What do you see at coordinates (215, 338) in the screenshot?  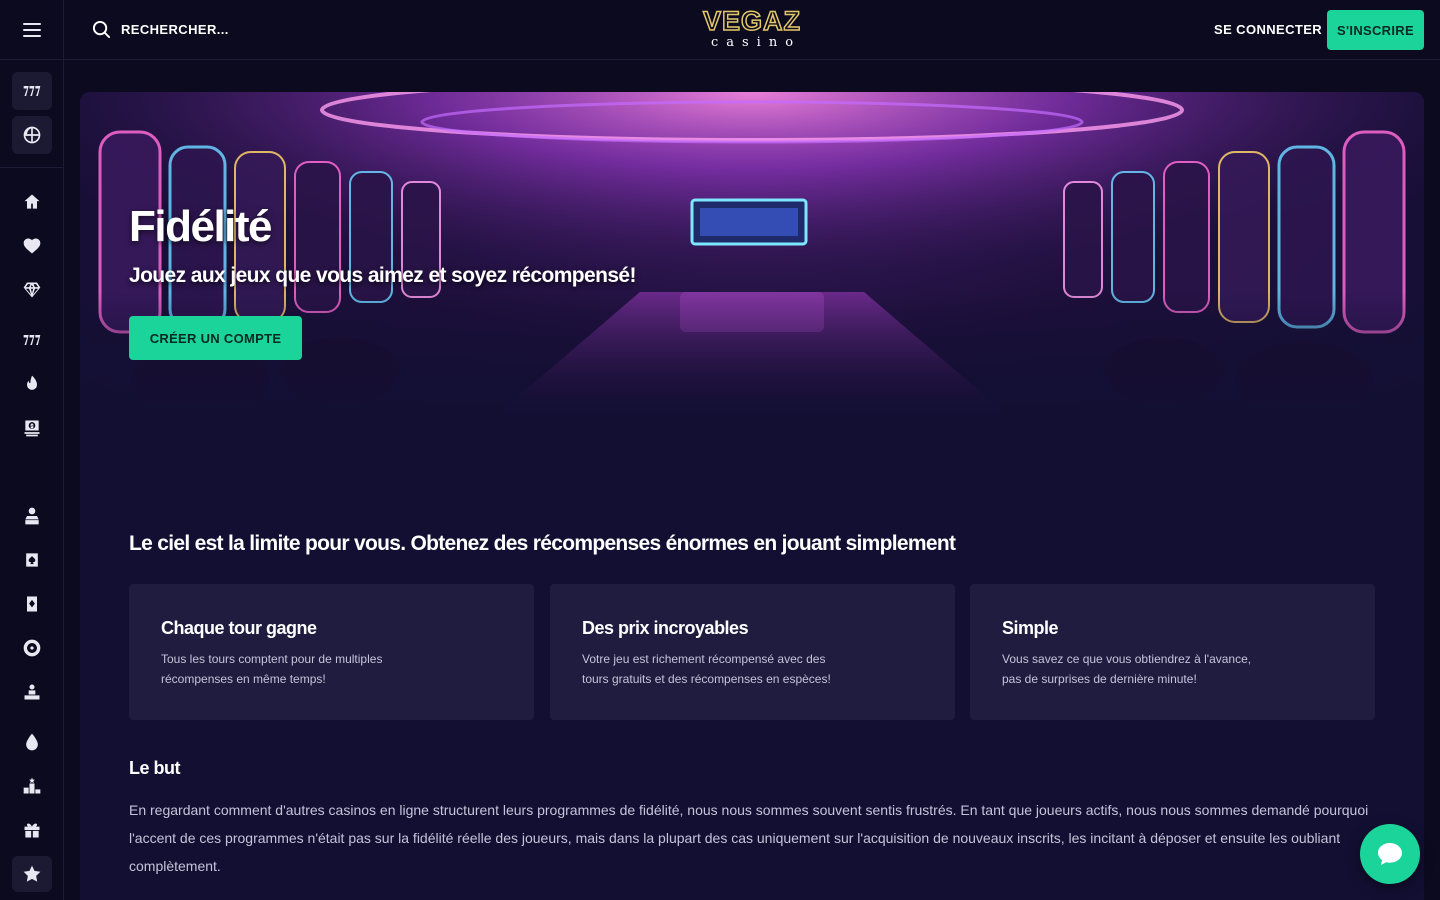 I see `create-account-button: CRÉER UN COMPTE` at bounding box center [215, 338].